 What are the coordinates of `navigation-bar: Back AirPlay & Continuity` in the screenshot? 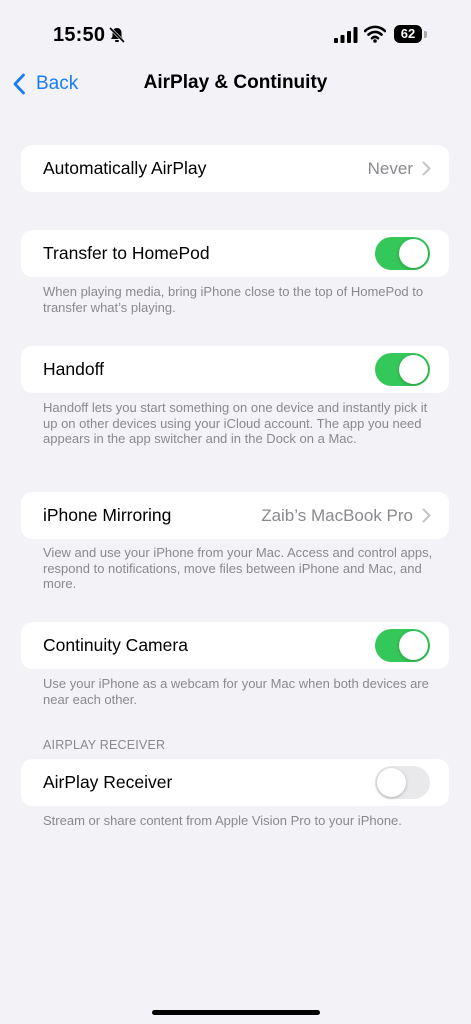 It's located at (235, 84).